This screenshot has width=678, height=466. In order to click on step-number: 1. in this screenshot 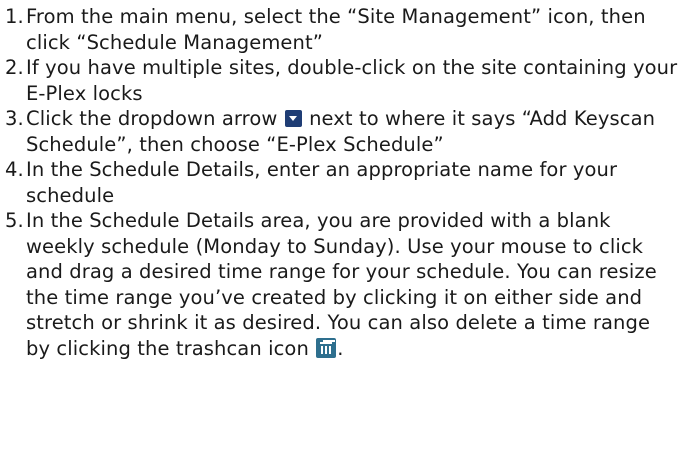, I will do `click(14, 16)`.